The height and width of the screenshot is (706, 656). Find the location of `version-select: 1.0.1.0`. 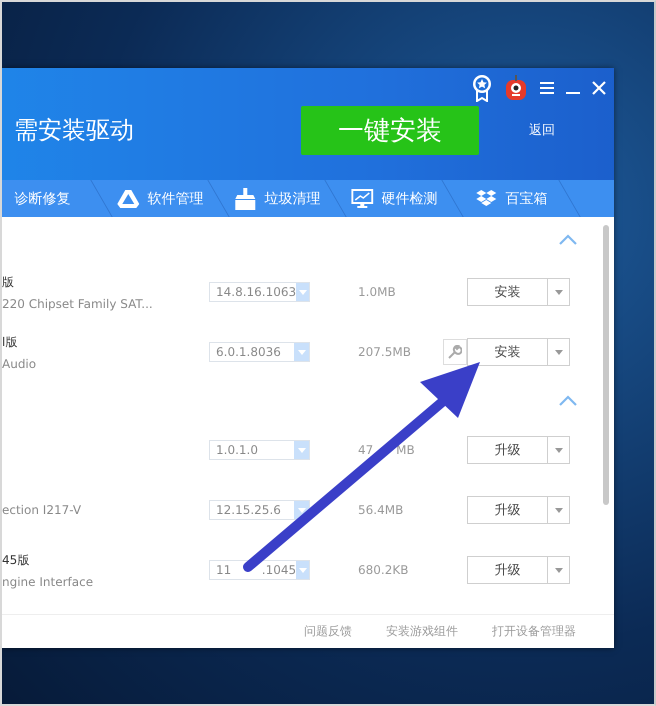

version-select: 1.0.1.0 is located at coordinates (259, 450).